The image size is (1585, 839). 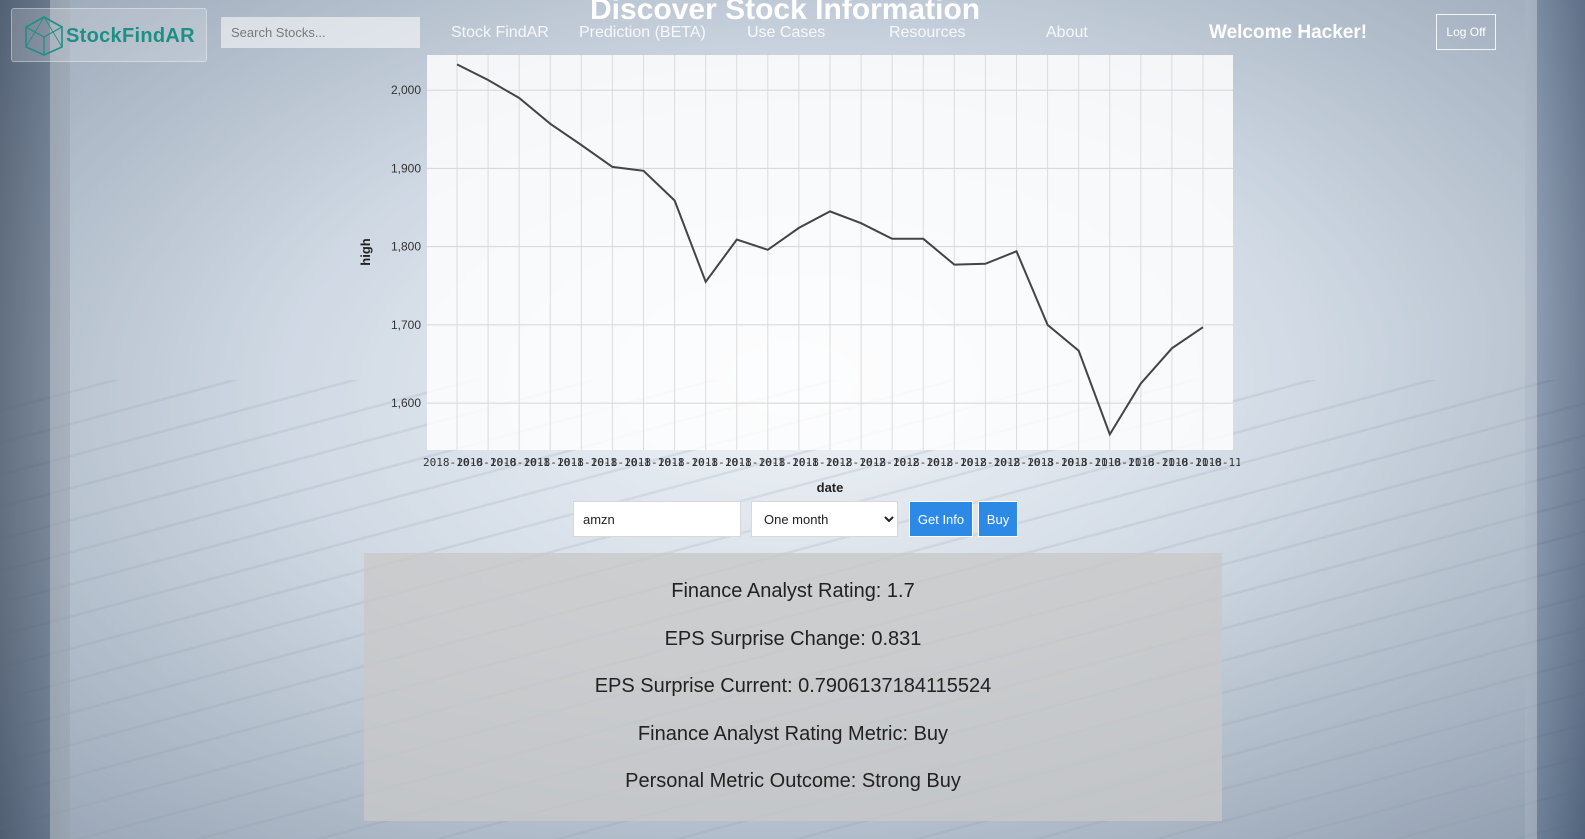 What do you see at coordinates (406, 168) in the screenshot?
I see `y-tick-label: 1,900` at bounding box center [406, 168].